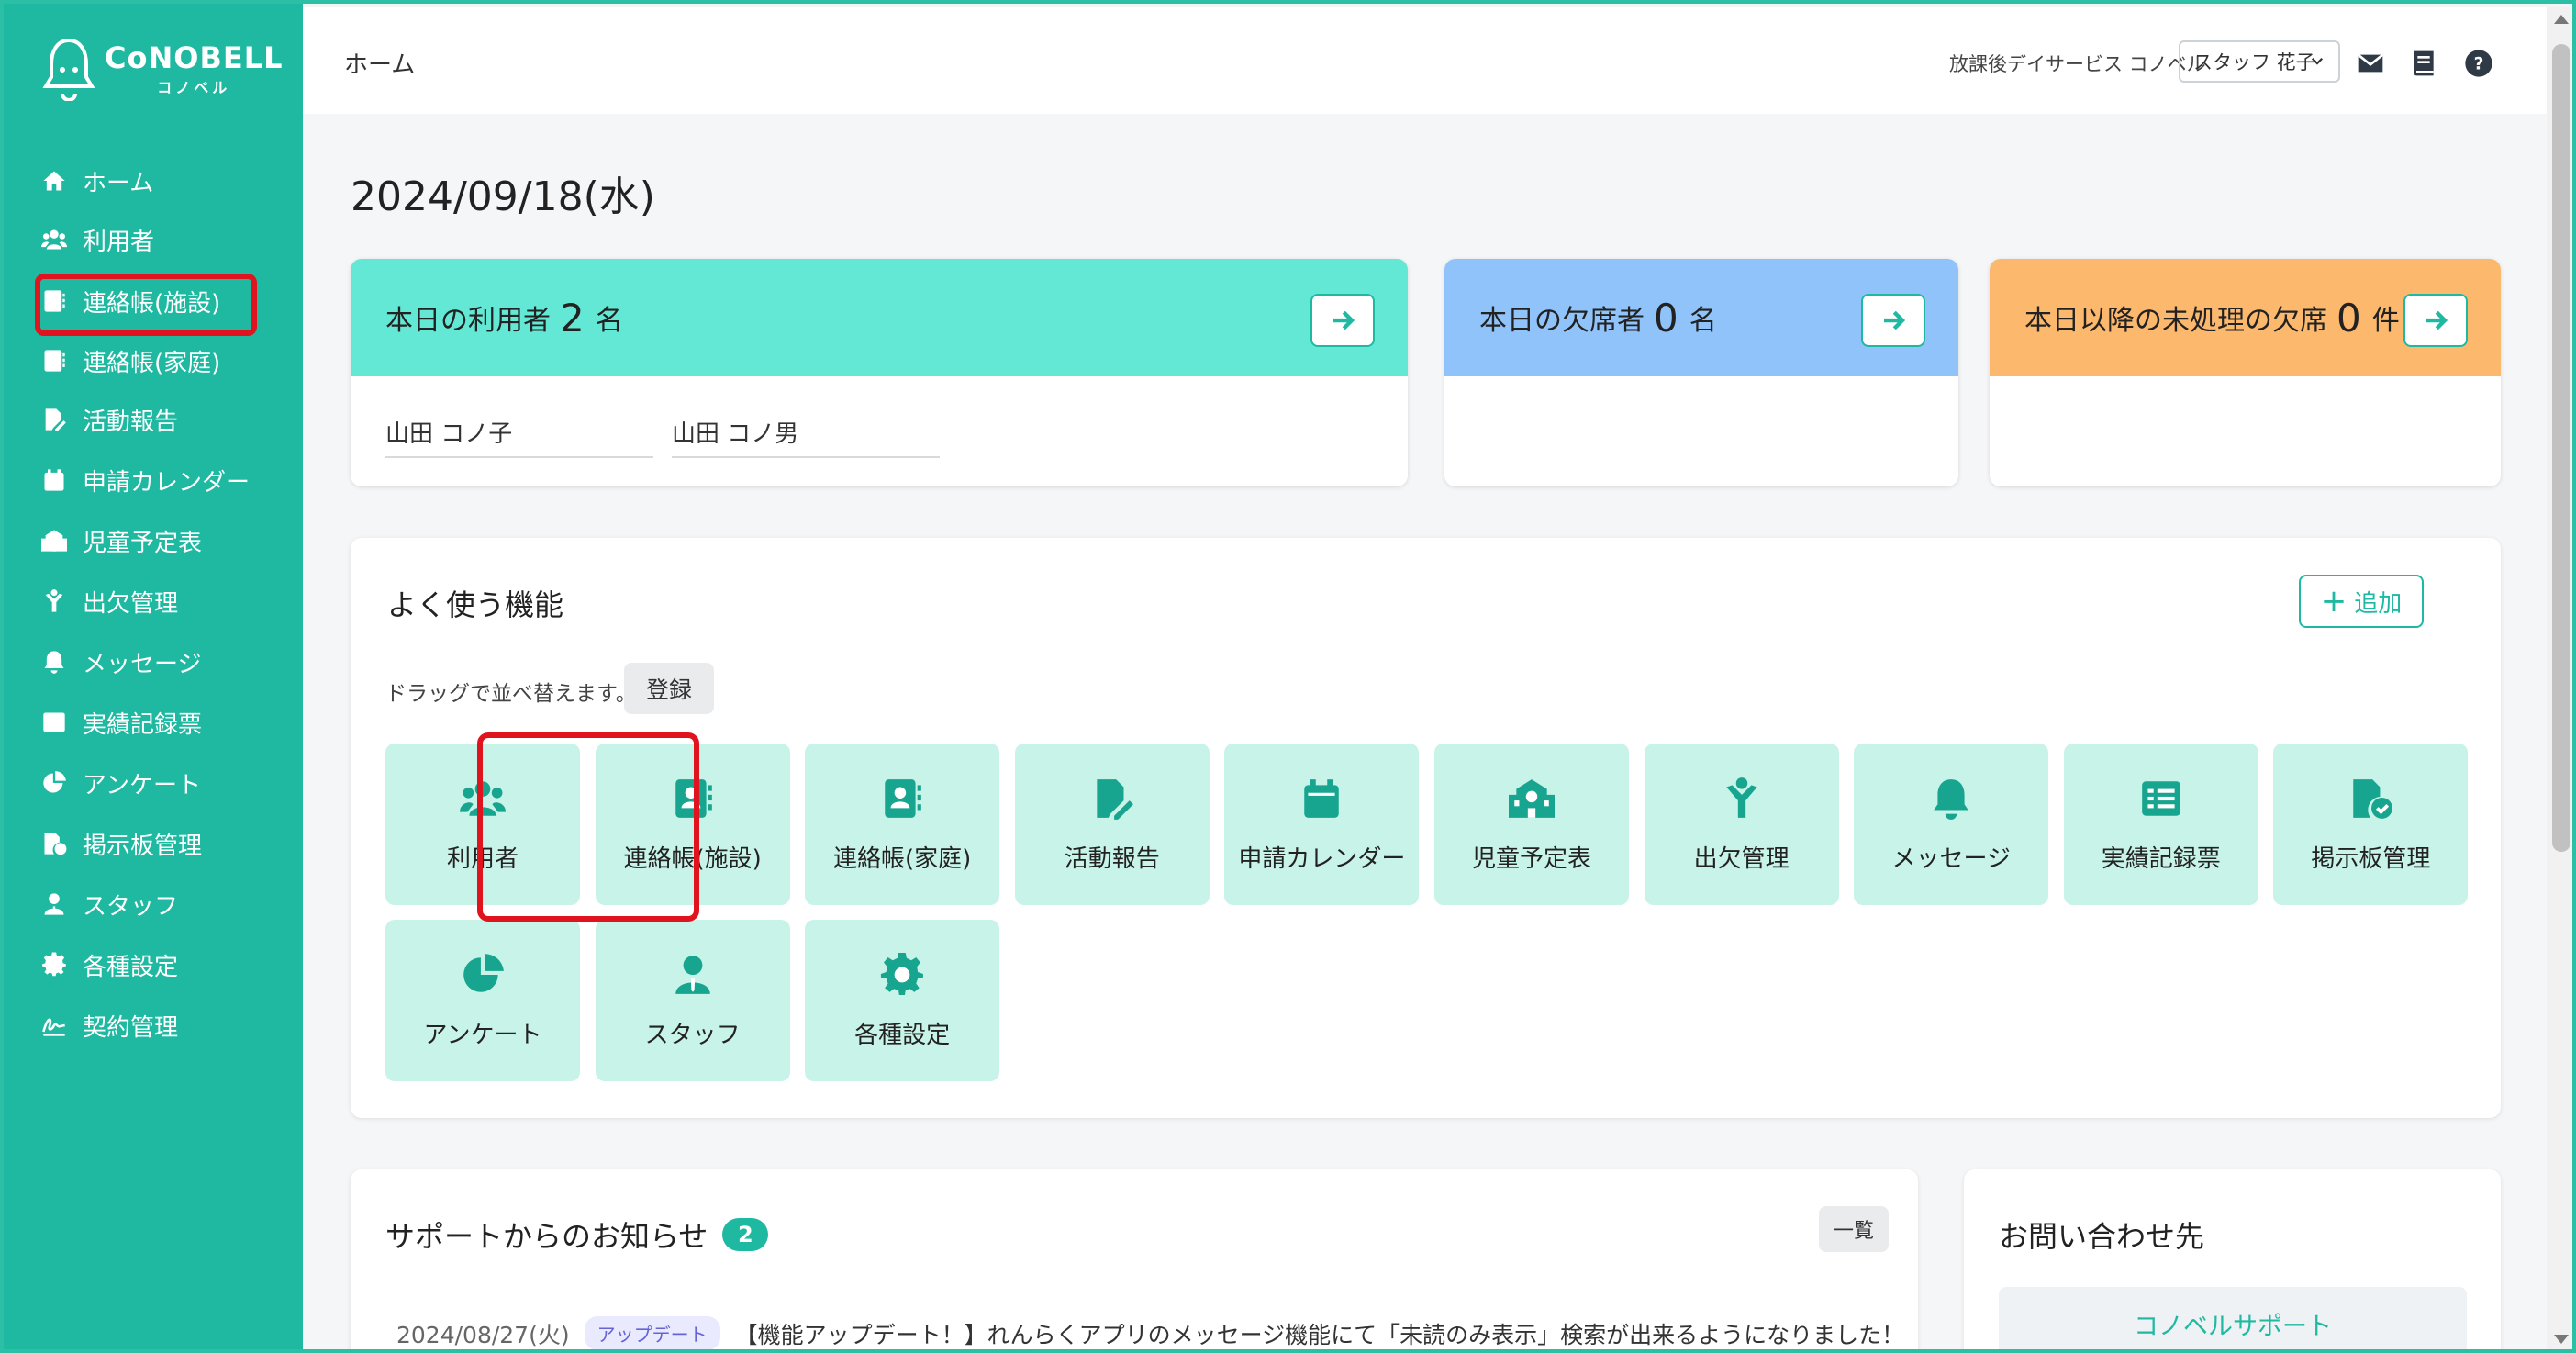 The height and width of the screenshot is (1353, 2576). What do you see at coordinates (2378, 603) in the screenshot?
I see `add-label: 追加` at bounding box center [2378, 603].